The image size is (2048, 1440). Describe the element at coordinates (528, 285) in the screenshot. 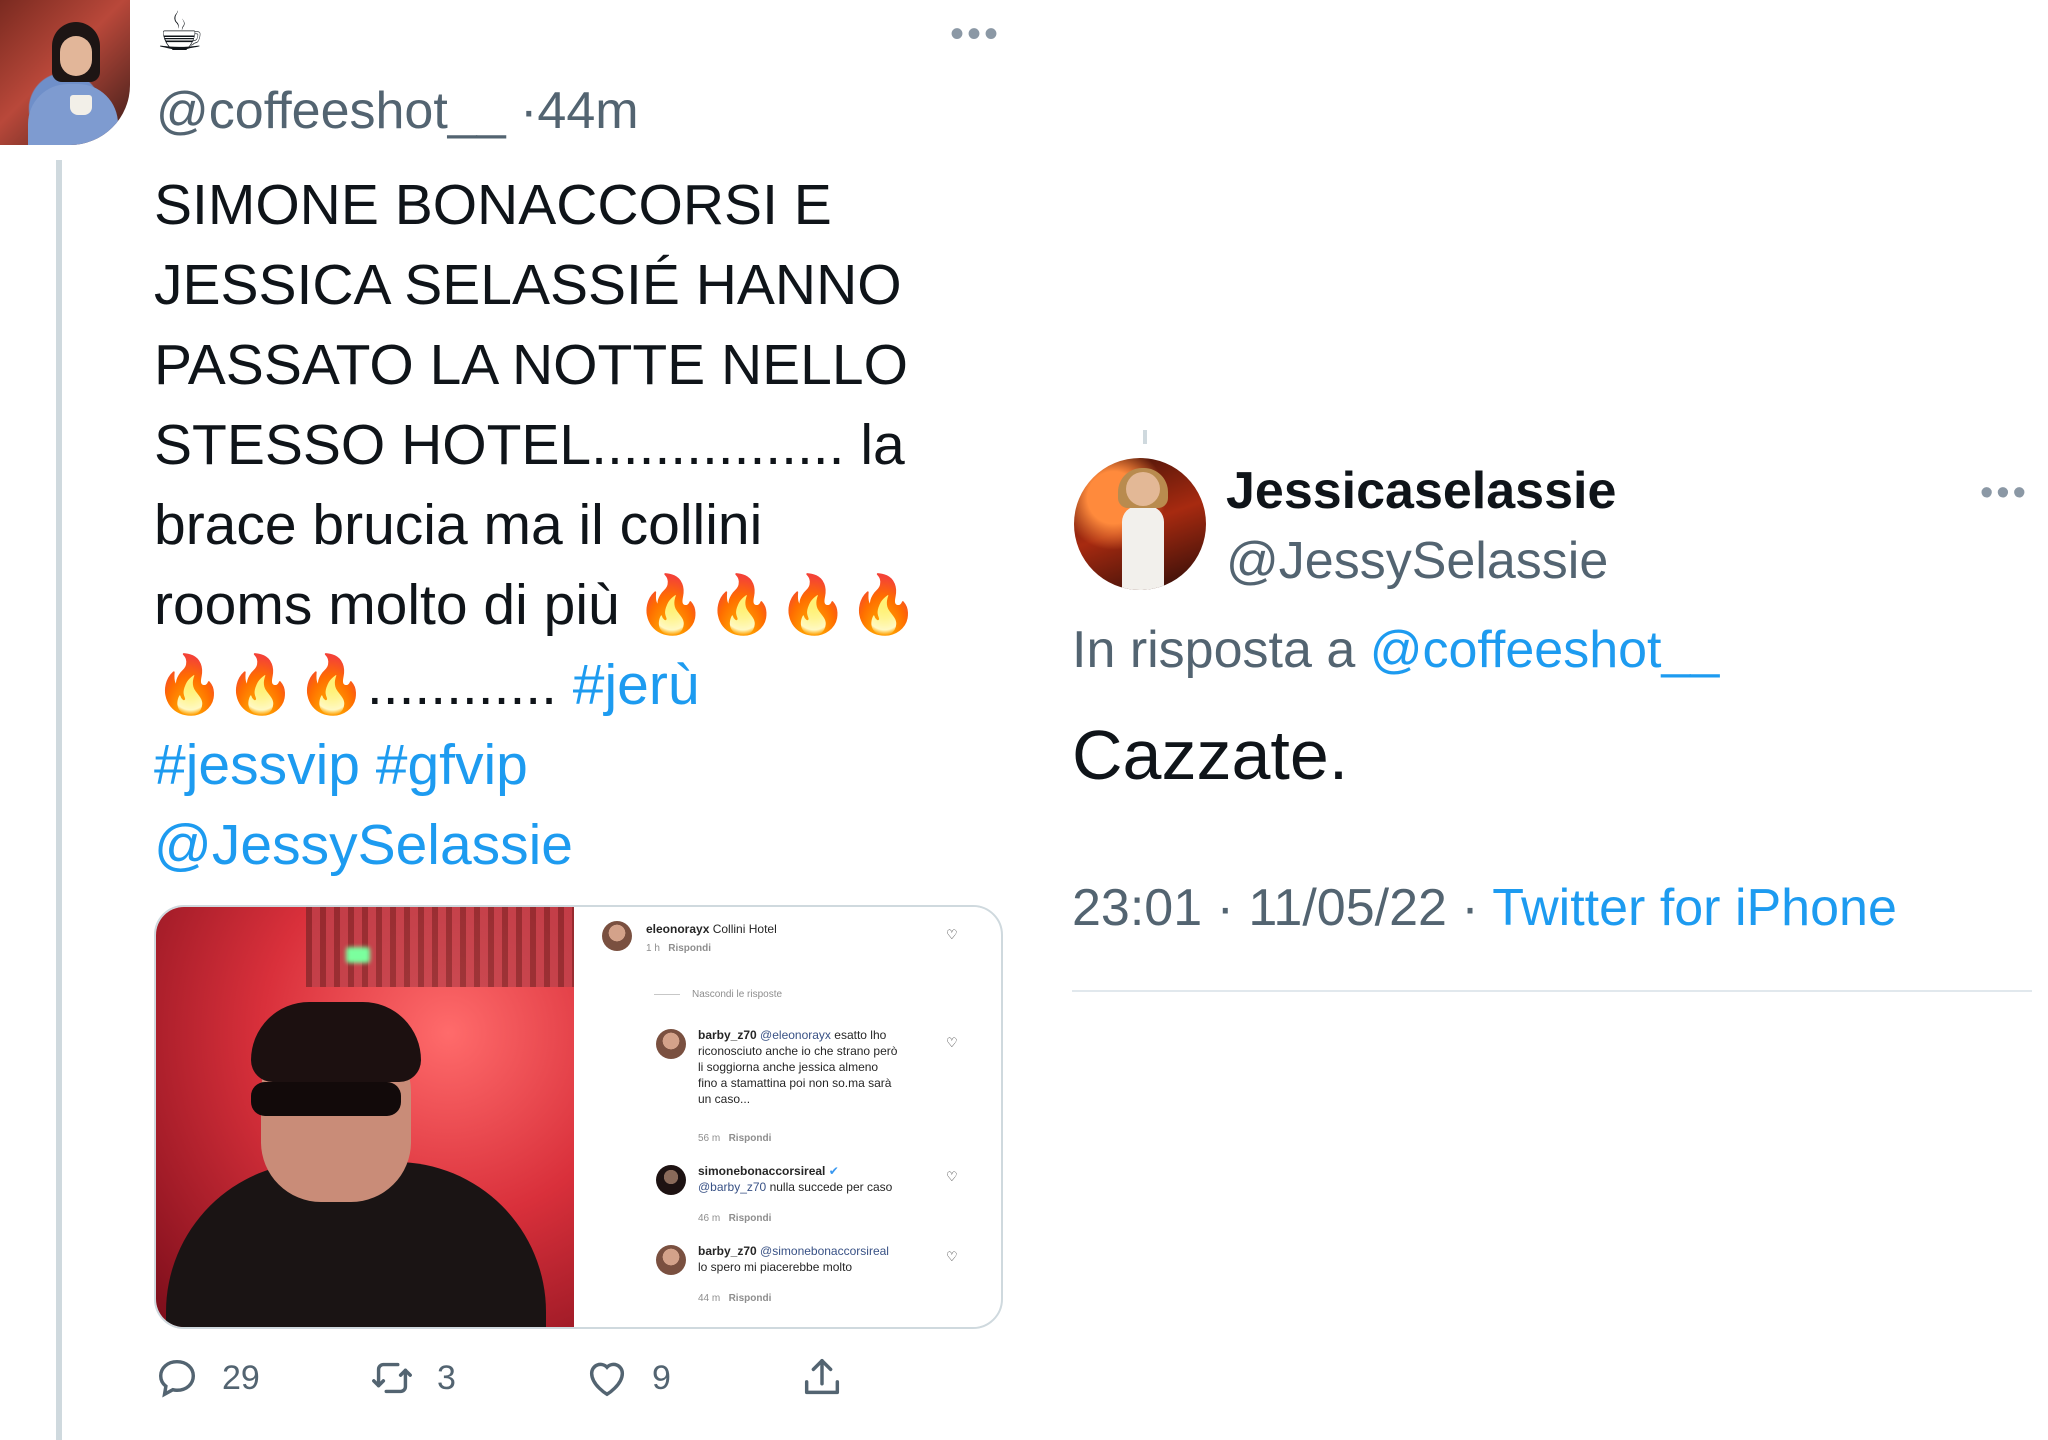

I see `text-line: JESSICA SELASSIÉ HANNO` at that location.